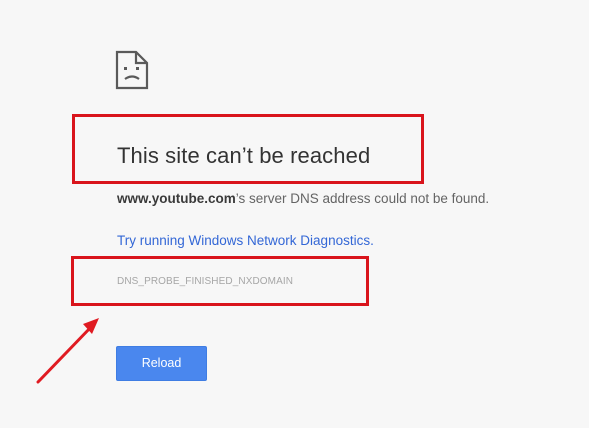  Describe the element at coordinates (67, 351) in the screenshot. I see `annotation-arrow` at that location.